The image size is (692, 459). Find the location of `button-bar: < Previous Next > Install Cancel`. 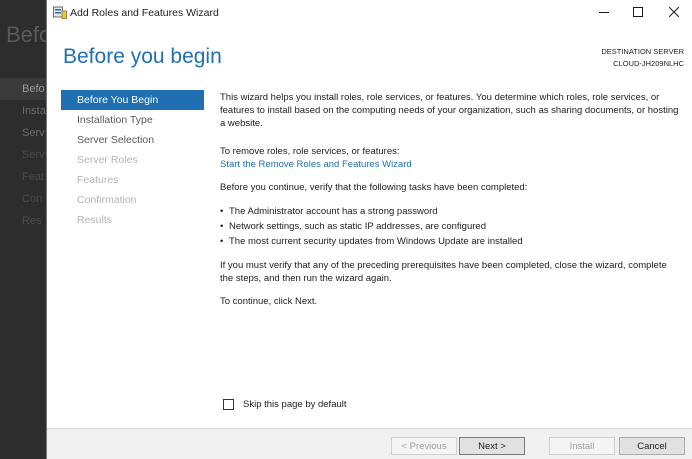

button-bar: < Previous Next > Install Cancel is located at coordinates (369, 443).